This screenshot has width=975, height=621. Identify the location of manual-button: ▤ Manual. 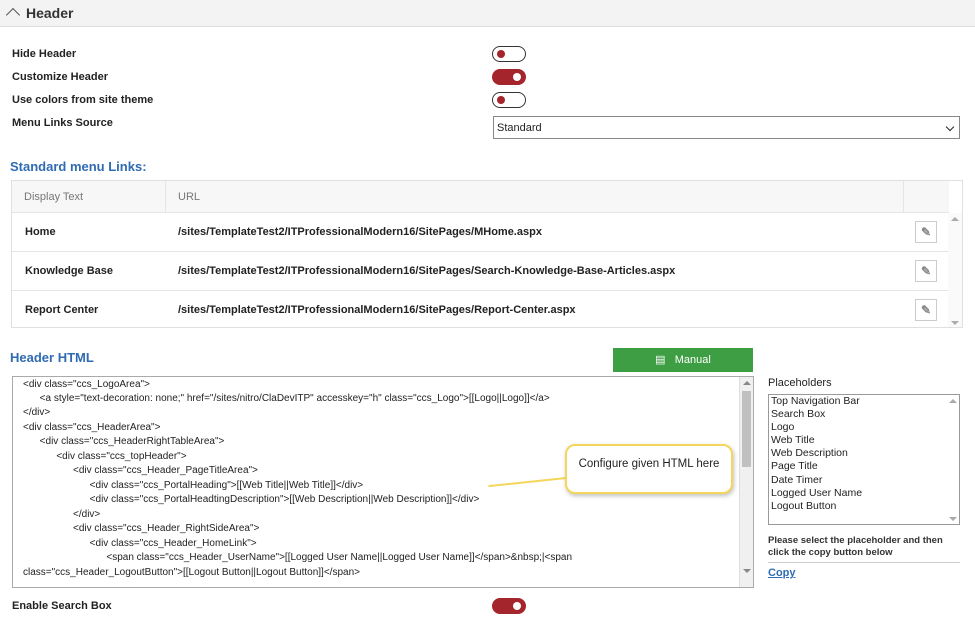
(683, 360).